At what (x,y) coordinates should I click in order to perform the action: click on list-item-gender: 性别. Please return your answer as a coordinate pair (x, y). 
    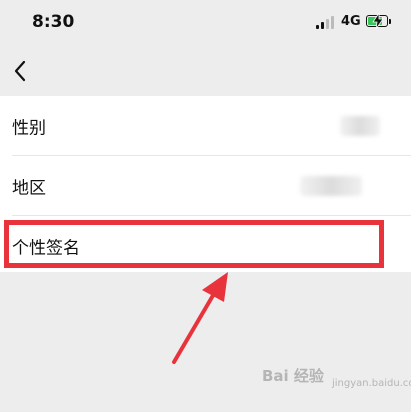
    Looking at the image, I should click on (205, 125).